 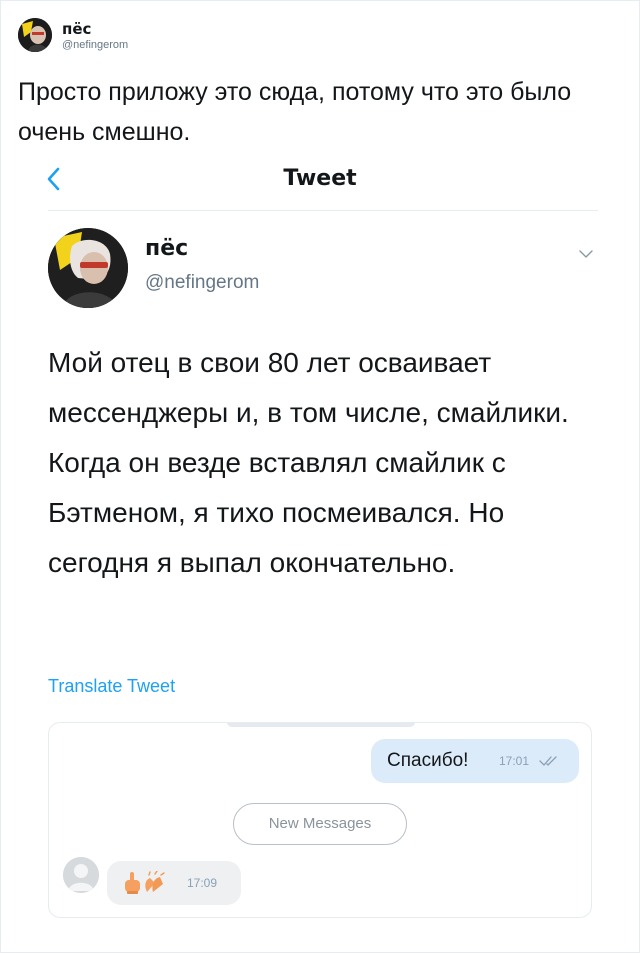 What do you see at coordinates (475, 761) in the screenshot?
I see `outgoing-message: Спасибо! 17:01` at bounding box center [475, 761].